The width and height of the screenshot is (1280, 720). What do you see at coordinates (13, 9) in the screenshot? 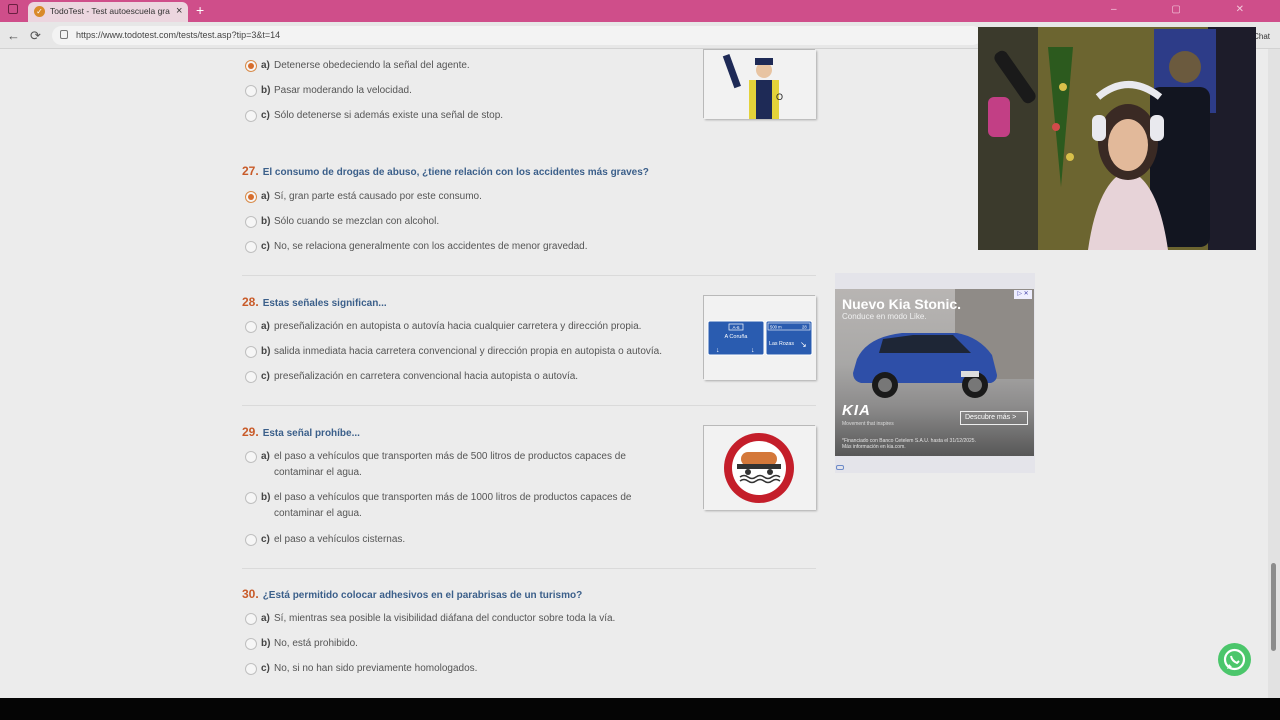
I see `tab-actions-icon` at bounding box center [13, 9].